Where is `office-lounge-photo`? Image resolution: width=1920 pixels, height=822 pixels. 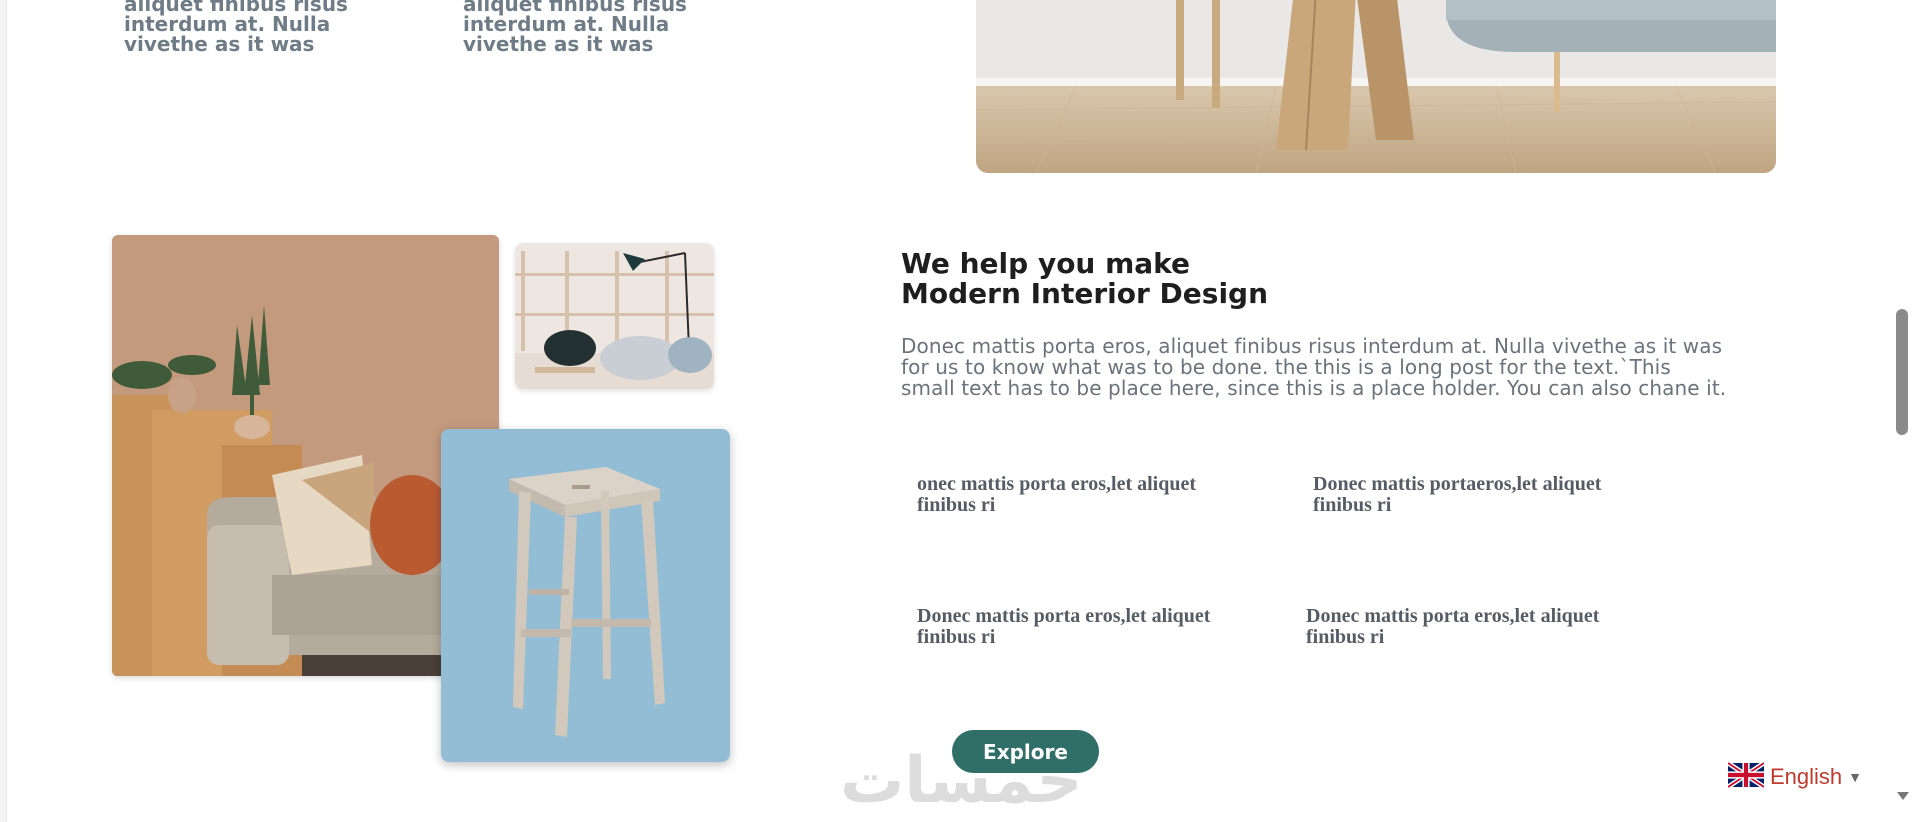 office-lounge-photo is located at coordinates (614, 316).